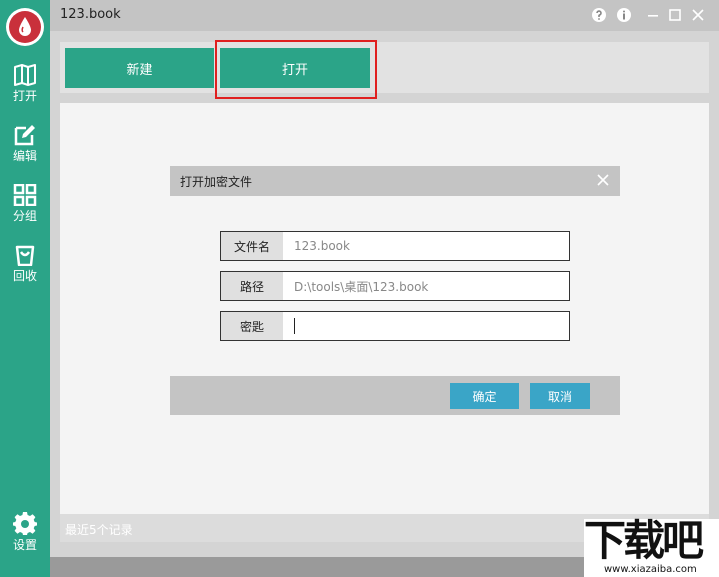 The height and width of the screenshot is (577, 719). Describe the element at coordinates (25, 523) in the screenshot. I see `gear-icon` at that location.